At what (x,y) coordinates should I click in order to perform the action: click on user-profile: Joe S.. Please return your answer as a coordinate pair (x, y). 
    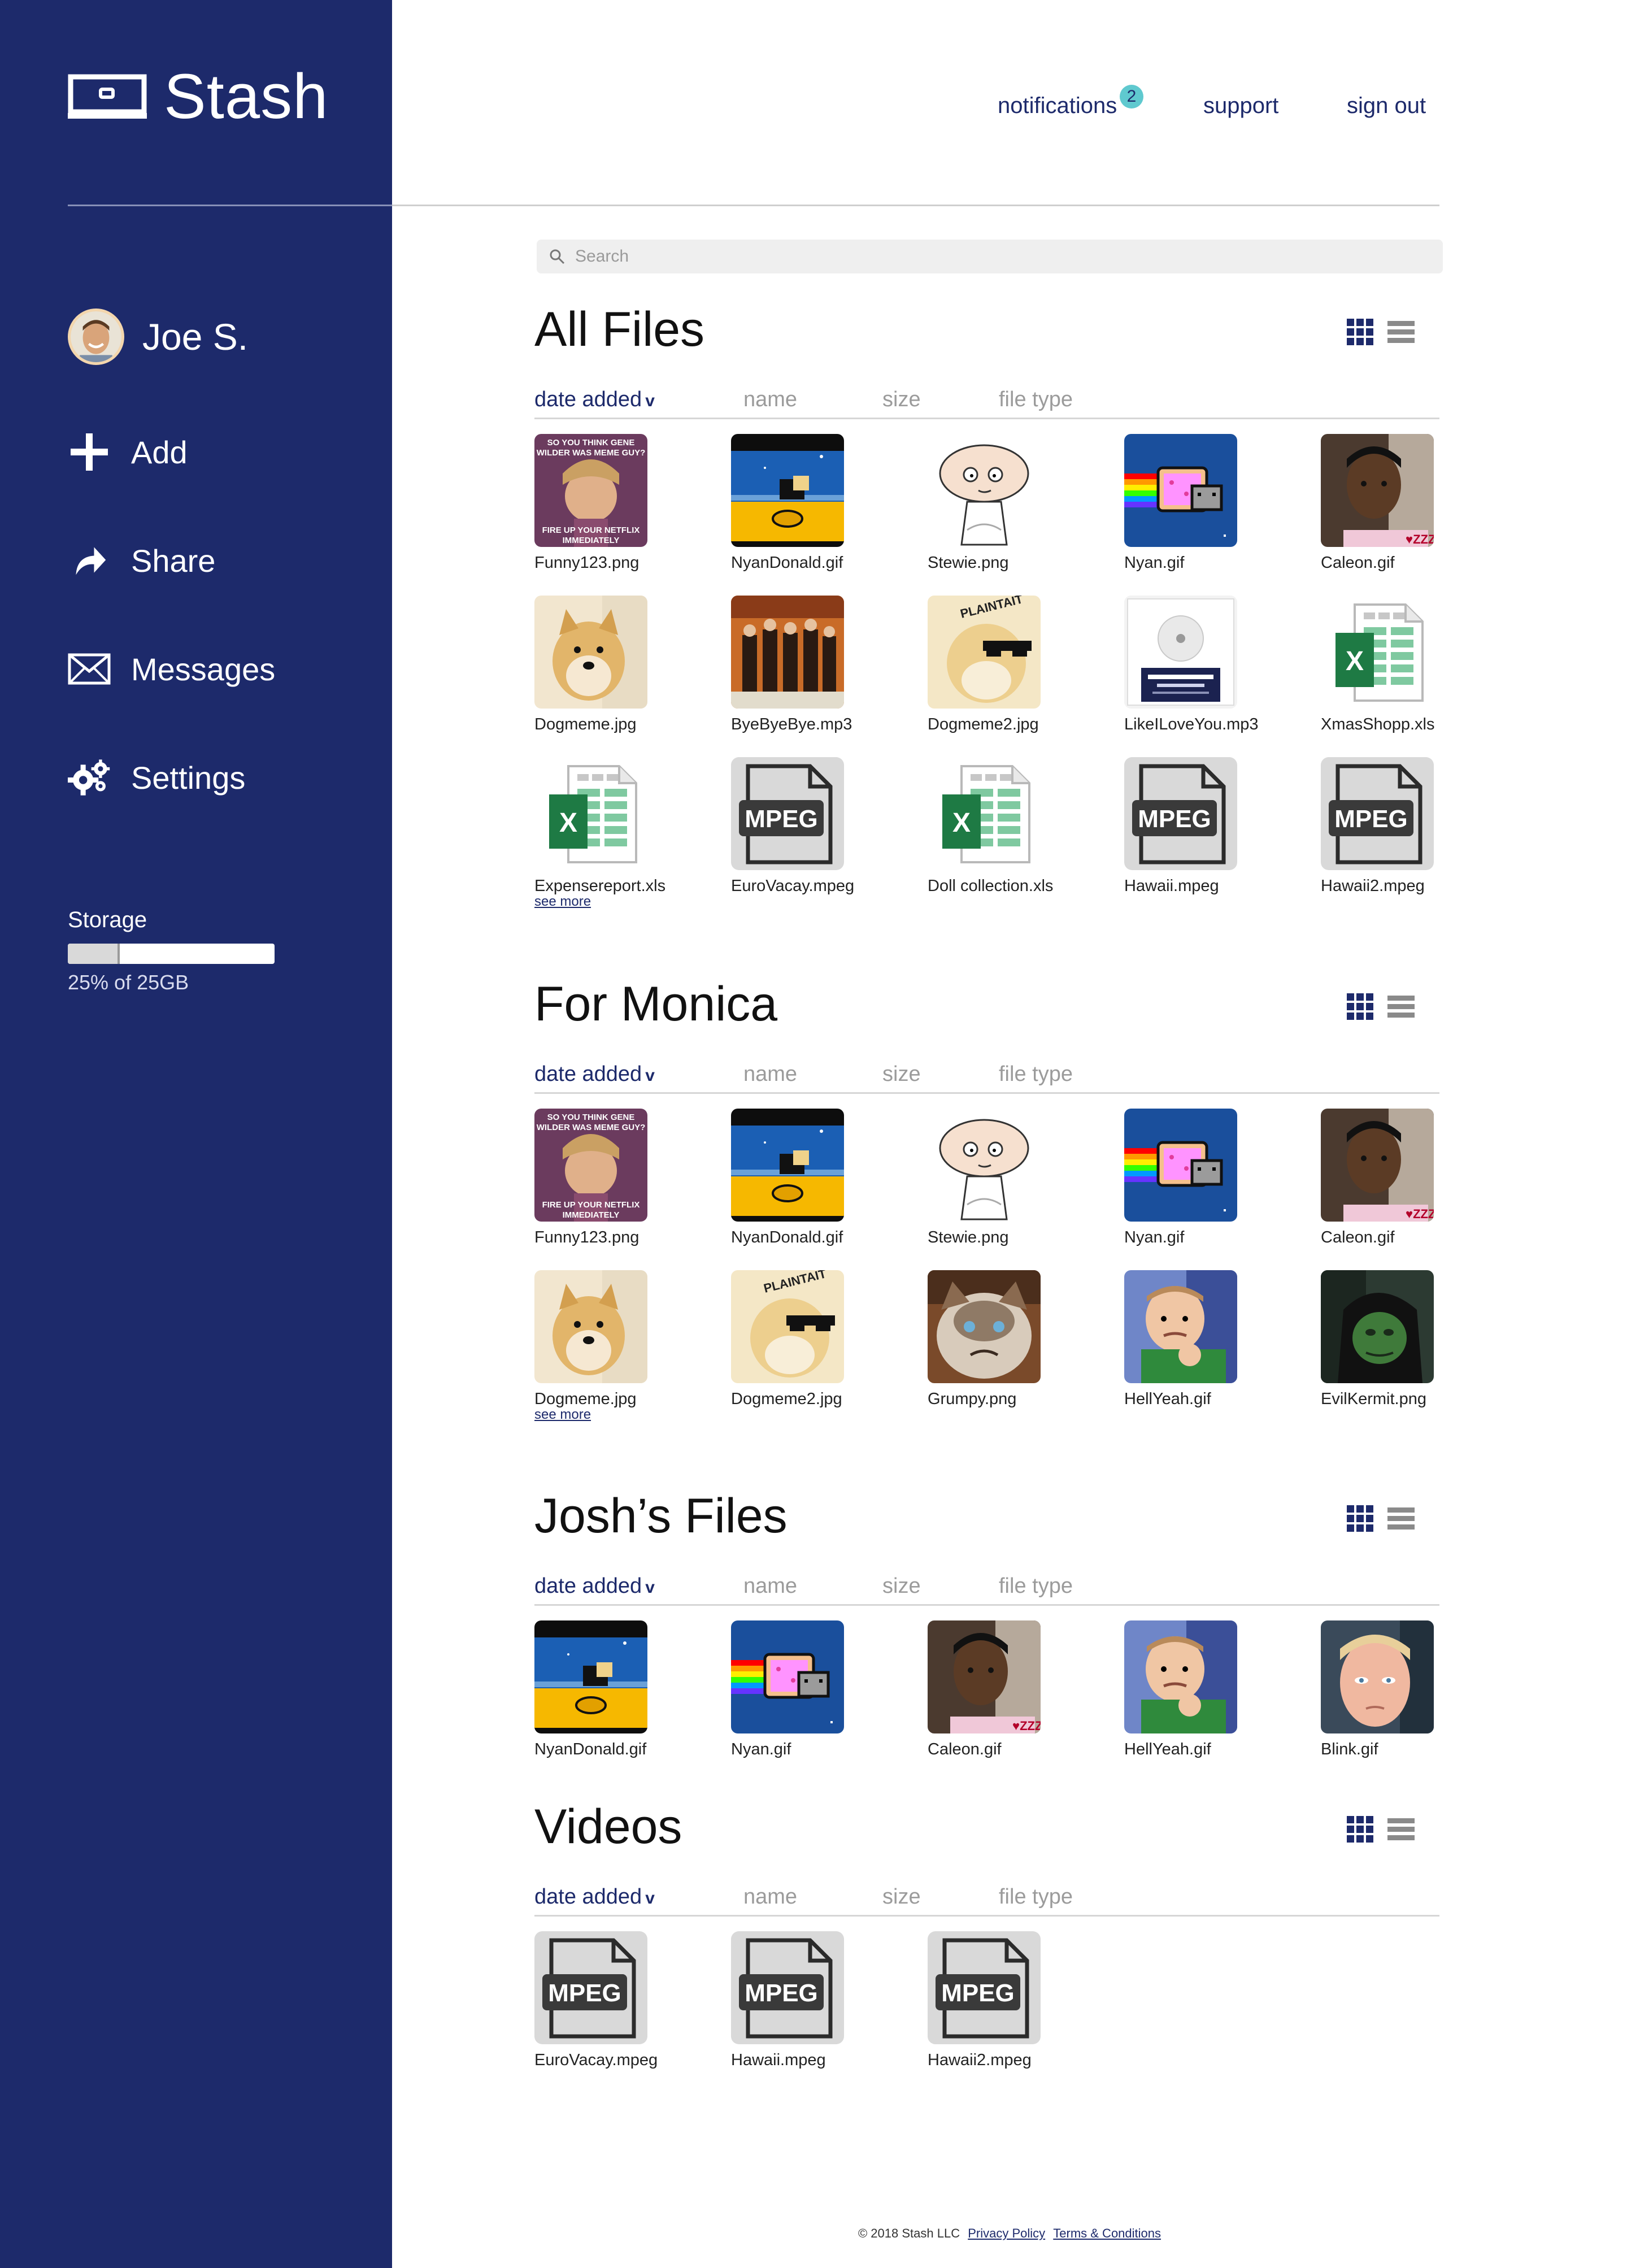
    Looking at the image, I should click on (158, 337).